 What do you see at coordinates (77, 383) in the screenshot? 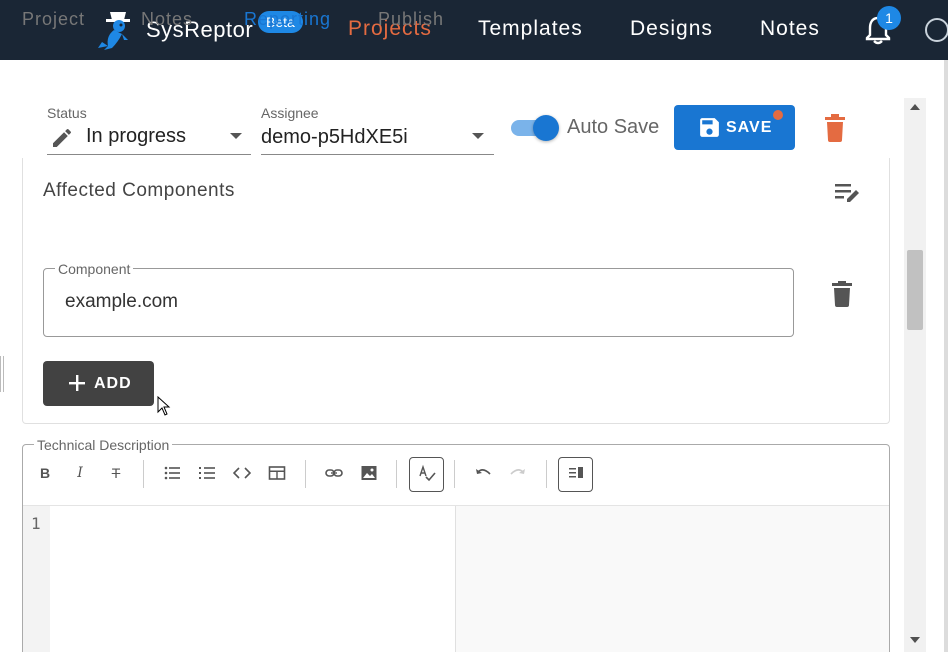
I see `plus-icon` at bounding box center [77, 383].